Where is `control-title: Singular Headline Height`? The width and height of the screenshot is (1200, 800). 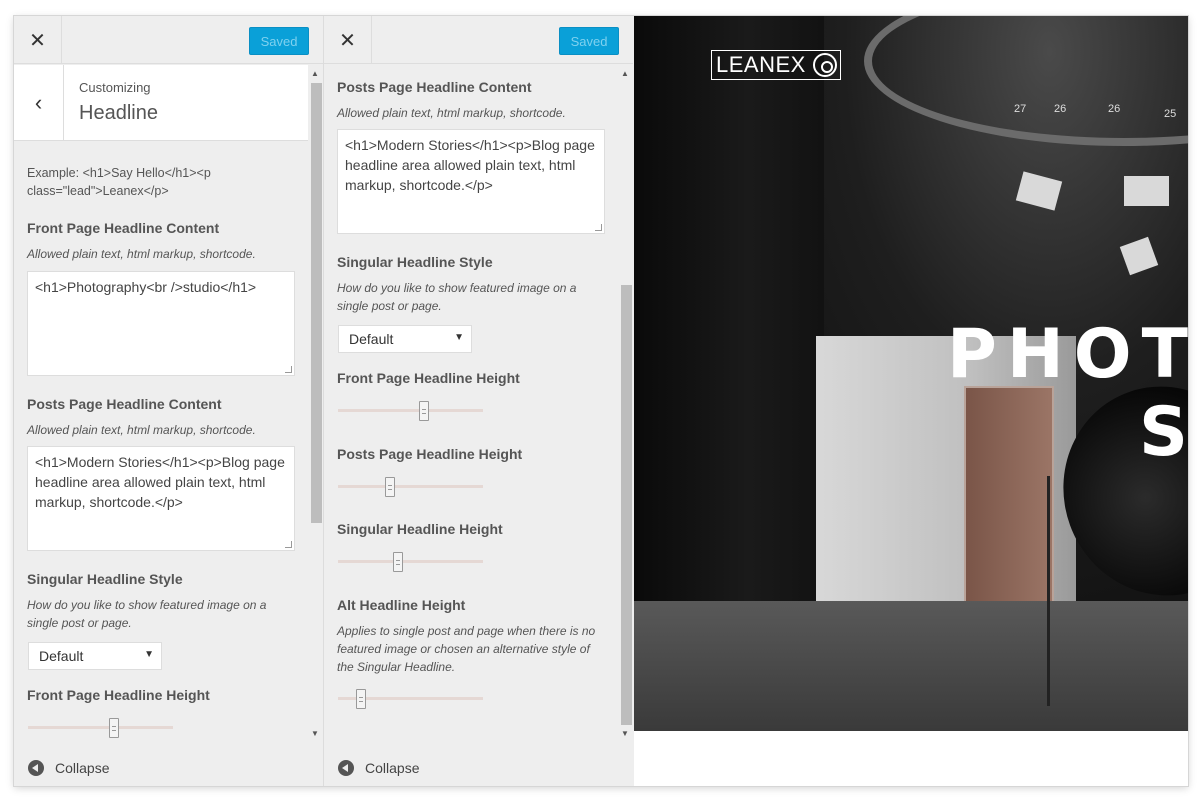 control-title: Singular Headline Height is located at coordinates (420, 529).